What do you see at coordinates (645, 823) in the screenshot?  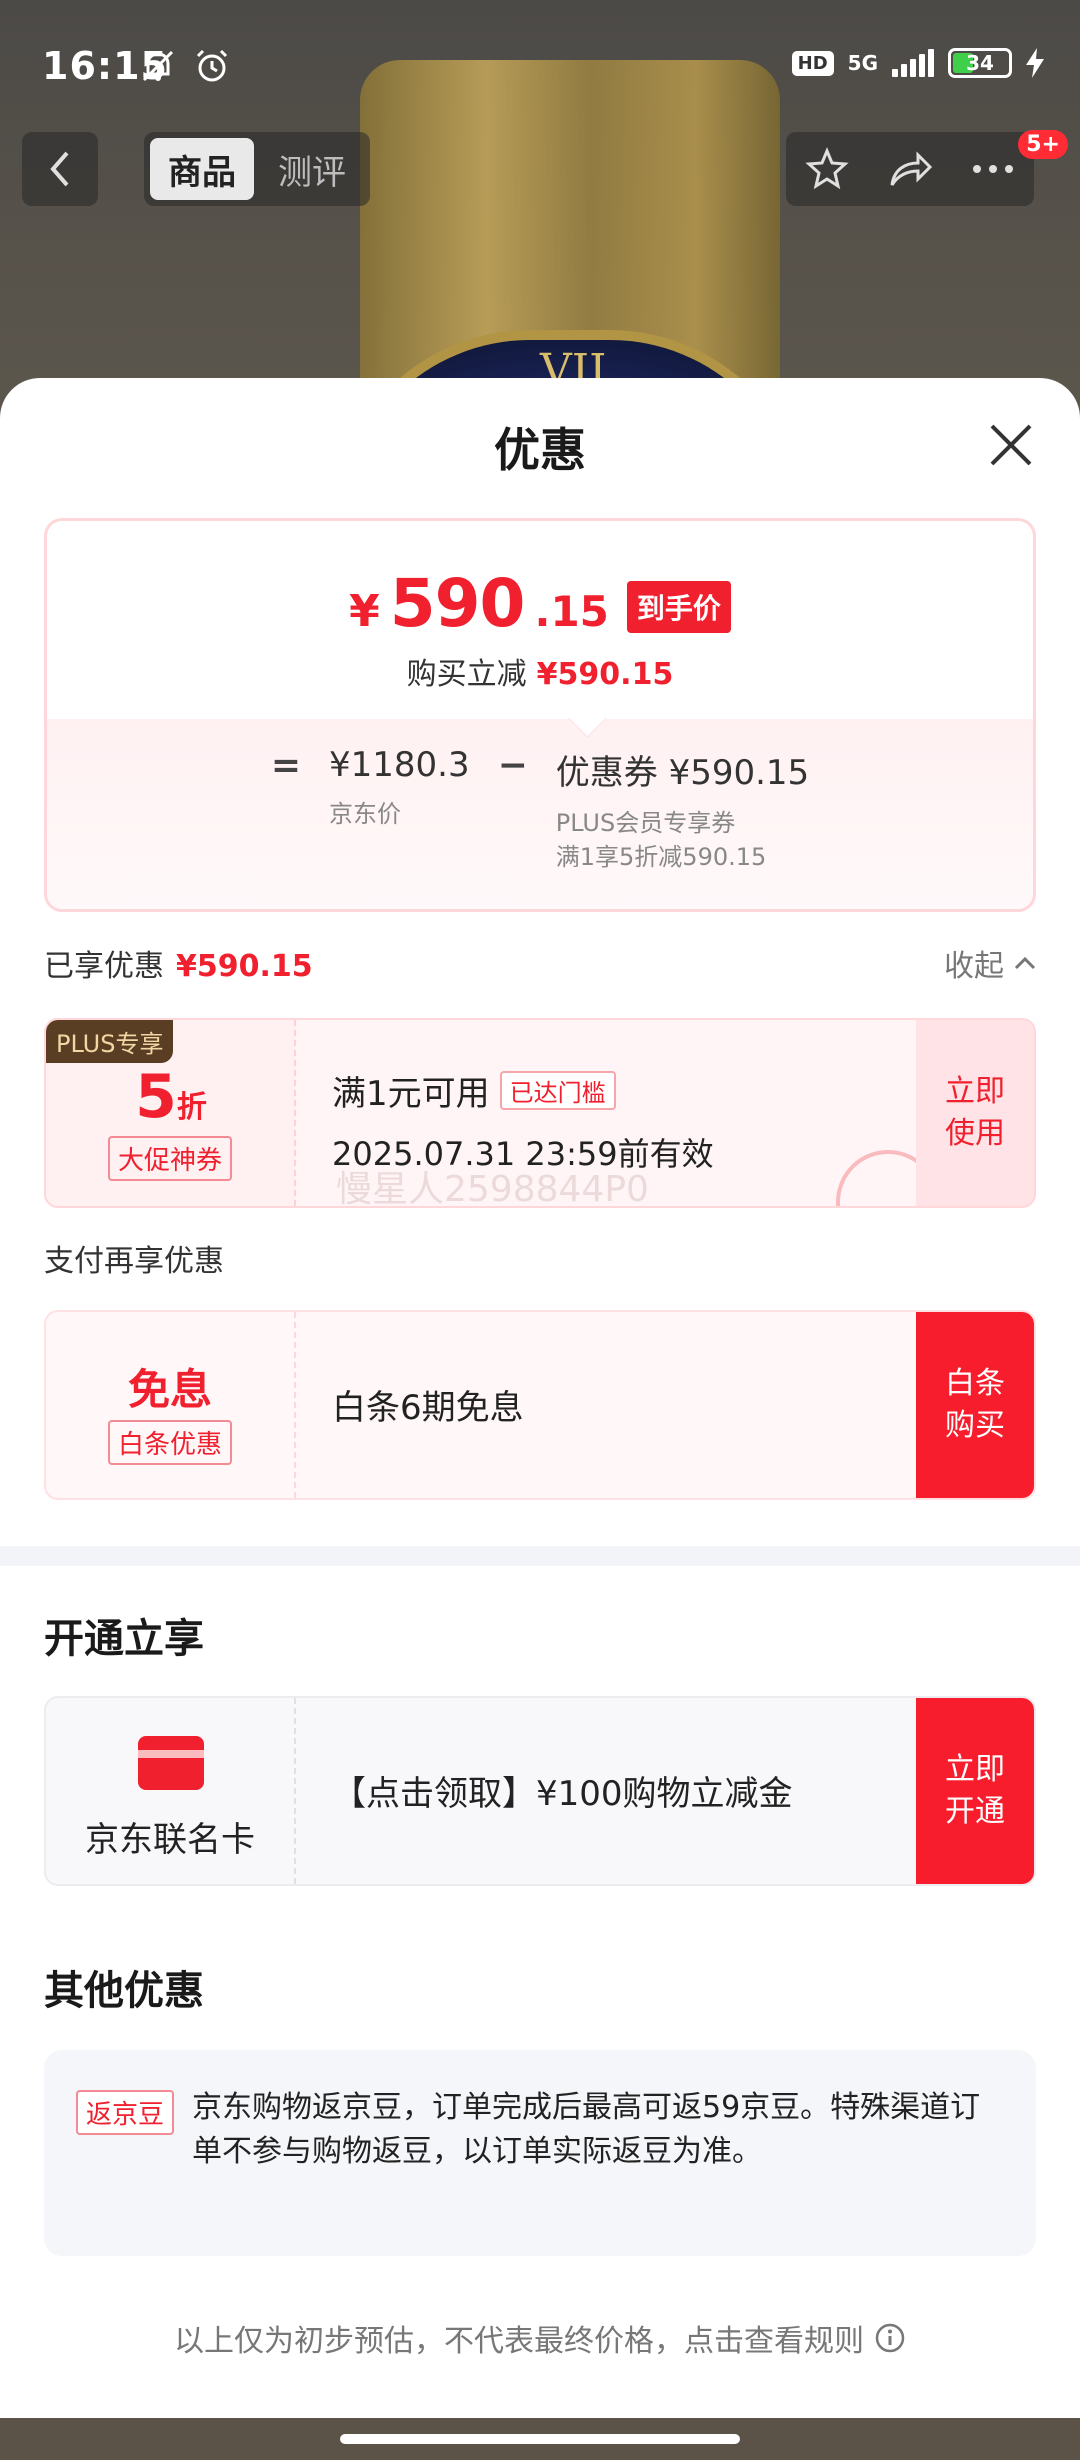 I see `coupon-note-1: PLUS会员专享券` at bounding box center [645, 823].